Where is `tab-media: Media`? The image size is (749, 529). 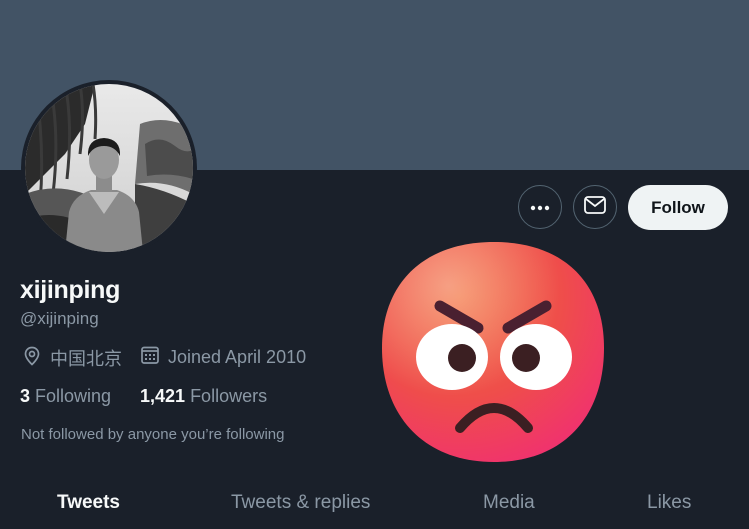 tab-media: Media is located at coordinates (509, 503).